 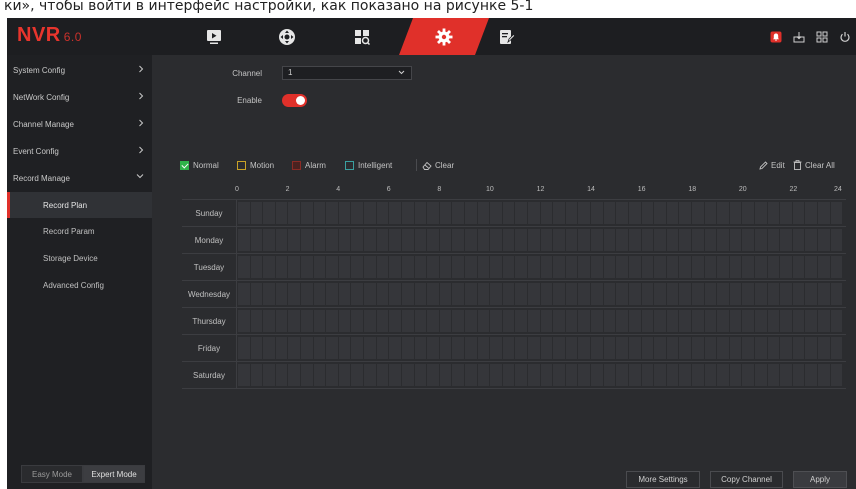 I want to click on legend-alarm: Alarm, so click(x=309, y=165).